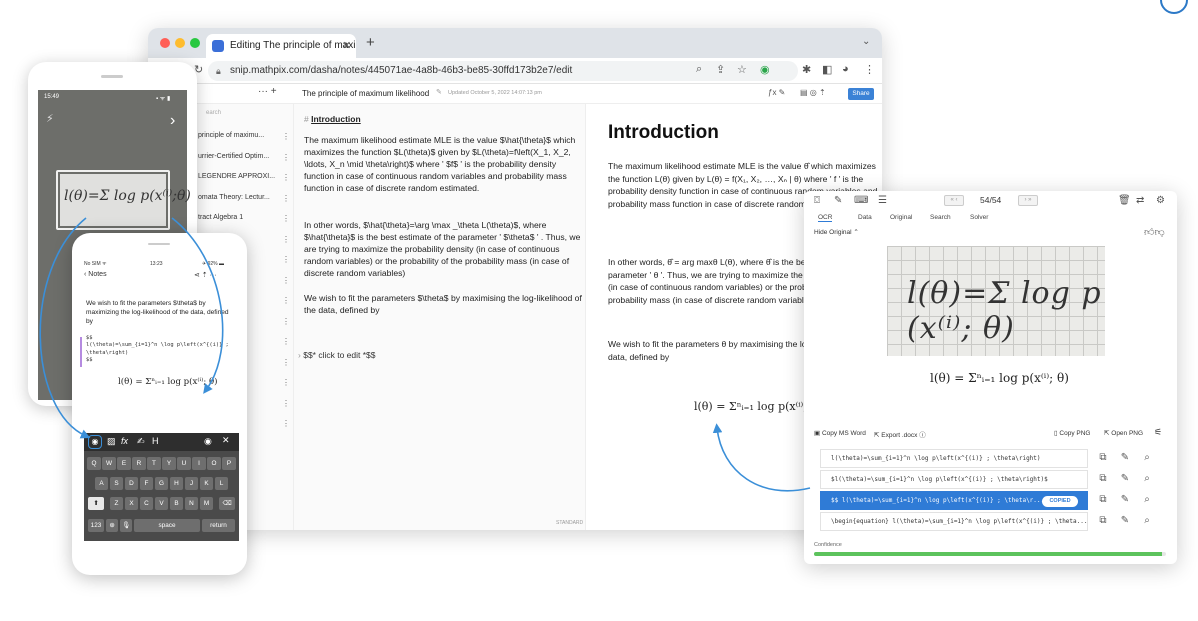 The width and height of the screenshot is (1198, 621). Describe the element at coordinates (141, 441) in the screenshot. I see `handwriting-icon: ✍︎` at that location.